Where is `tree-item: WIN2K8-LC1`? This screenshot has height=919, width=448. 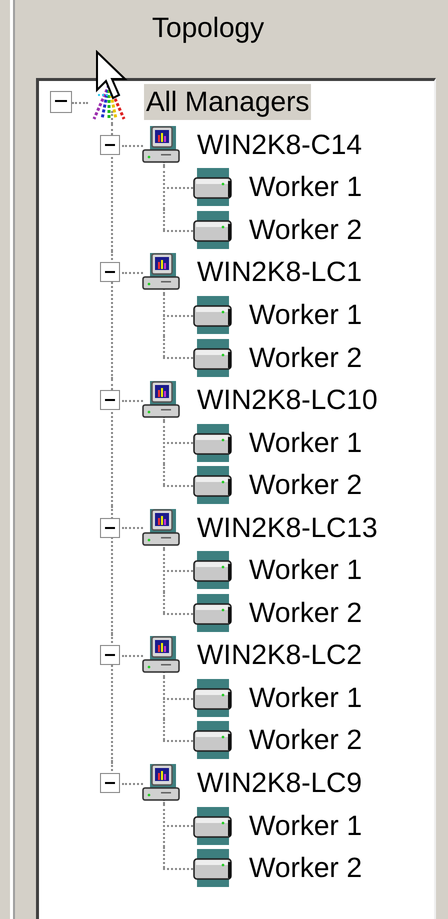
tree-item: WIN2K8-LC1 is located at coordinates (279, 272).